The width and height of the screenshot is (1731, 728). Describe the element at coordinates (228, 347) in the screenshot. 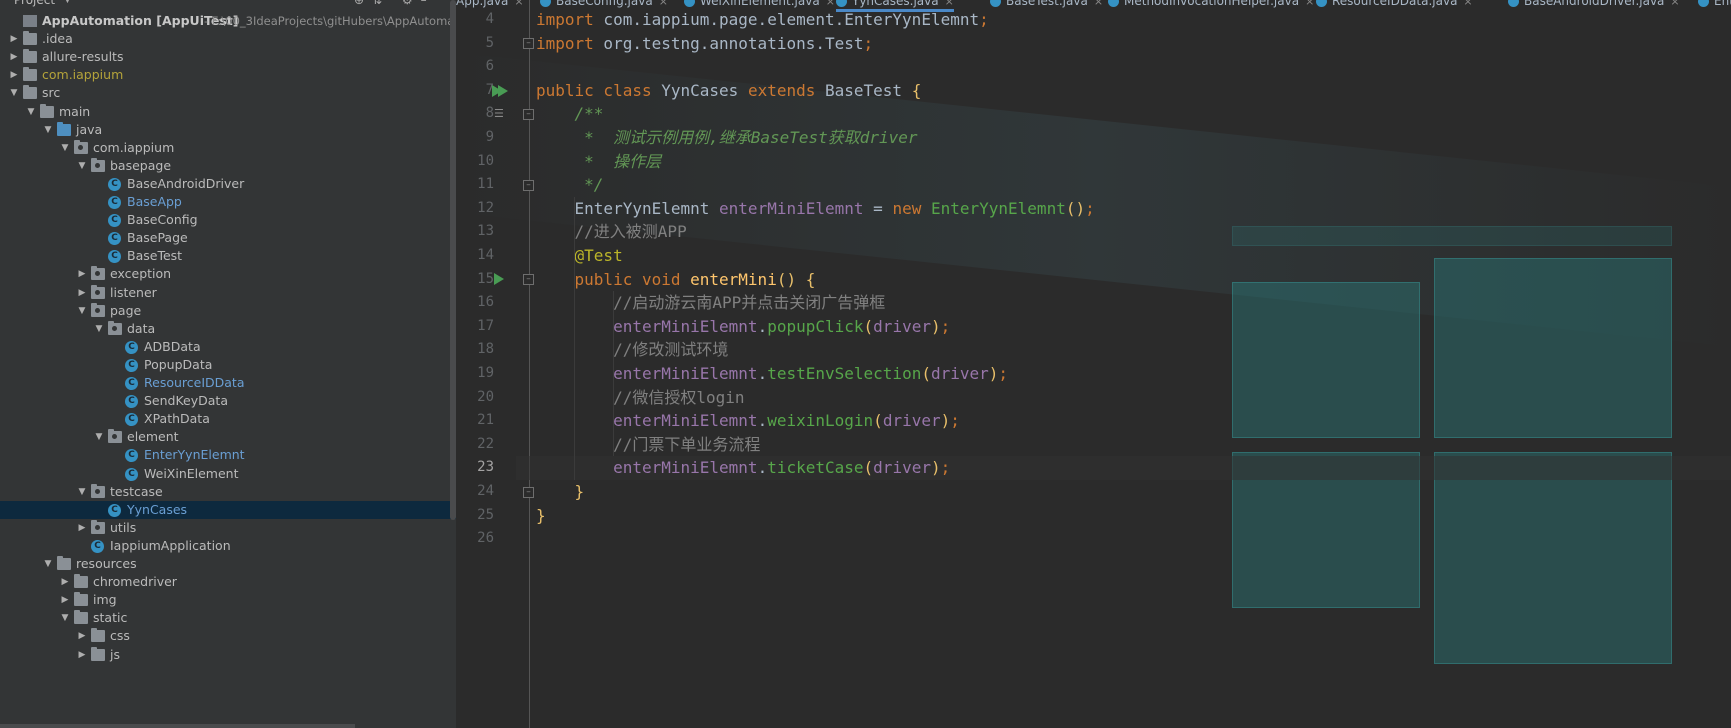

I see `tree-item: ADBData` at that location.